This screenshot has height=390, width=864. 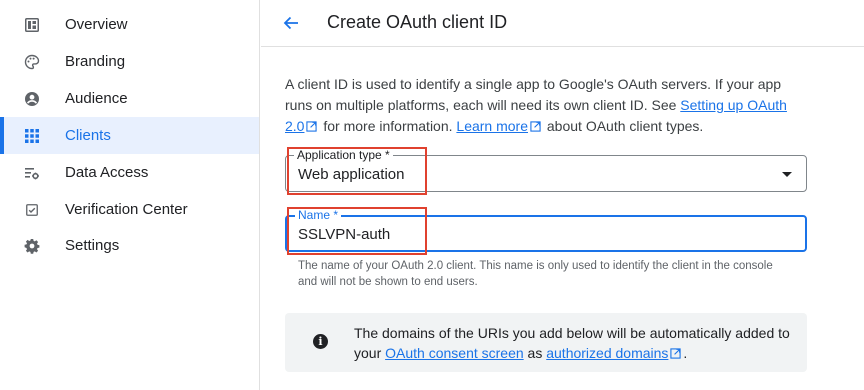 What do you see at coordinates (32, 173) in the screenshot?
I see `data-settings-icon` at bounding box center [32, 173].